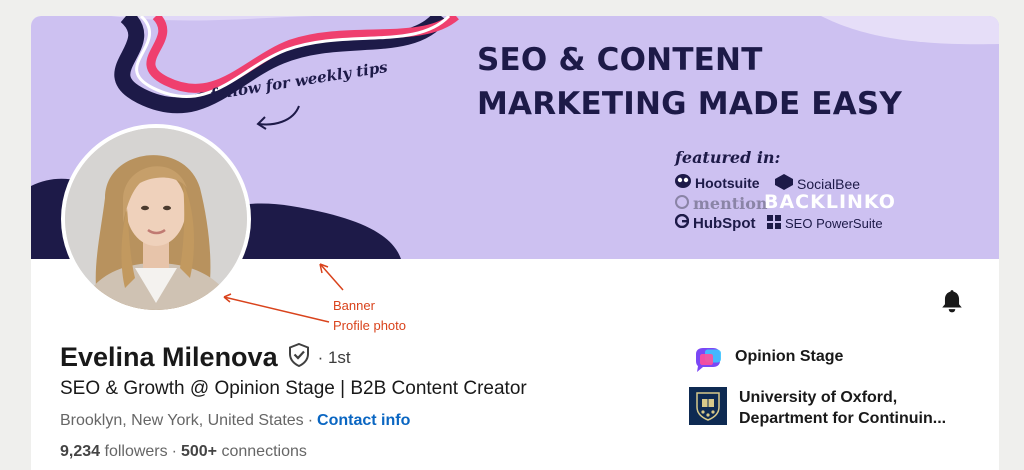 The height and width of the screenshot is (470, 1024). What do you see at coordinates (363, 421) in the screenshot?
I see `contact-info-link: Contact info` at bounding box center [363, 421].